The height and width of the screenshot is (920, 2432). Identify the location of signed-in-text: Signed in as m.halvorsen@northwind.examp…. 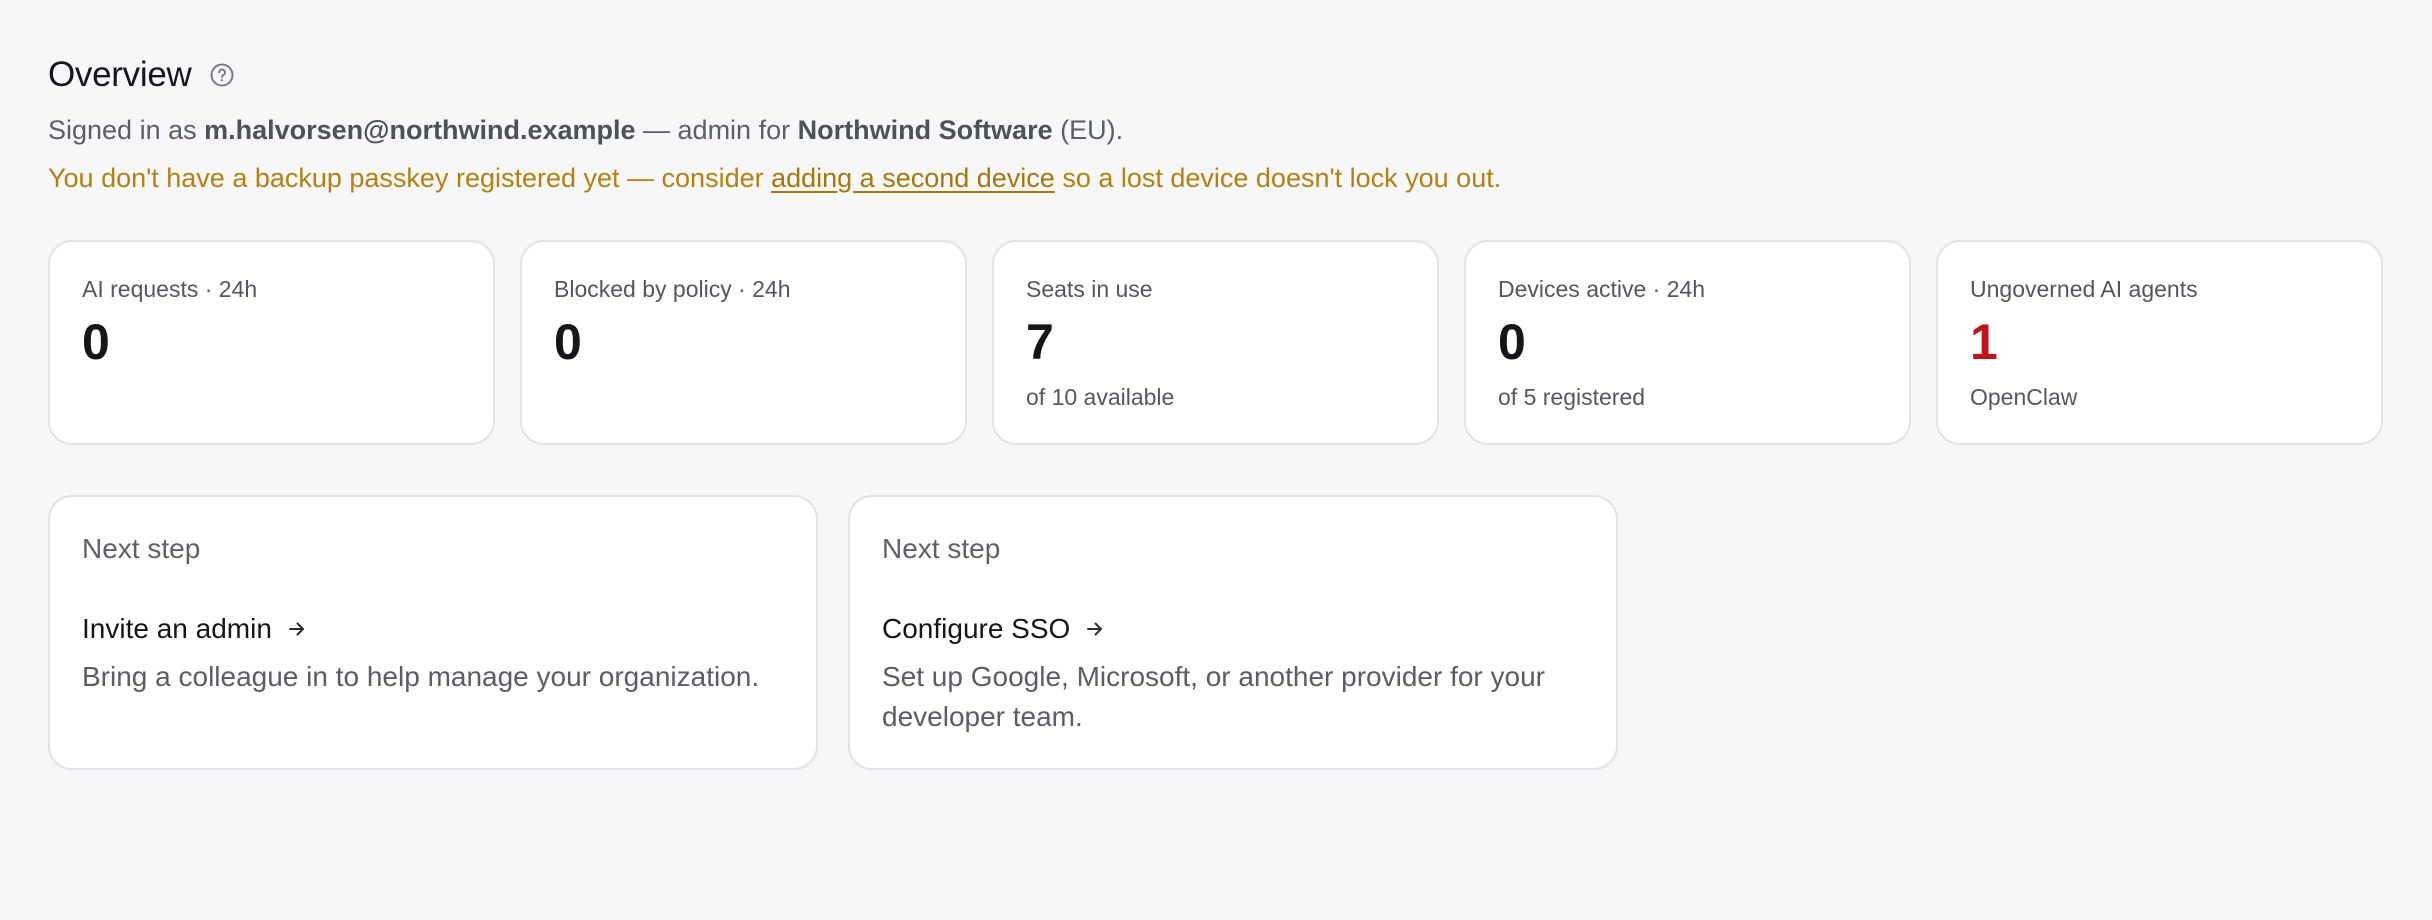
(1216, 130).